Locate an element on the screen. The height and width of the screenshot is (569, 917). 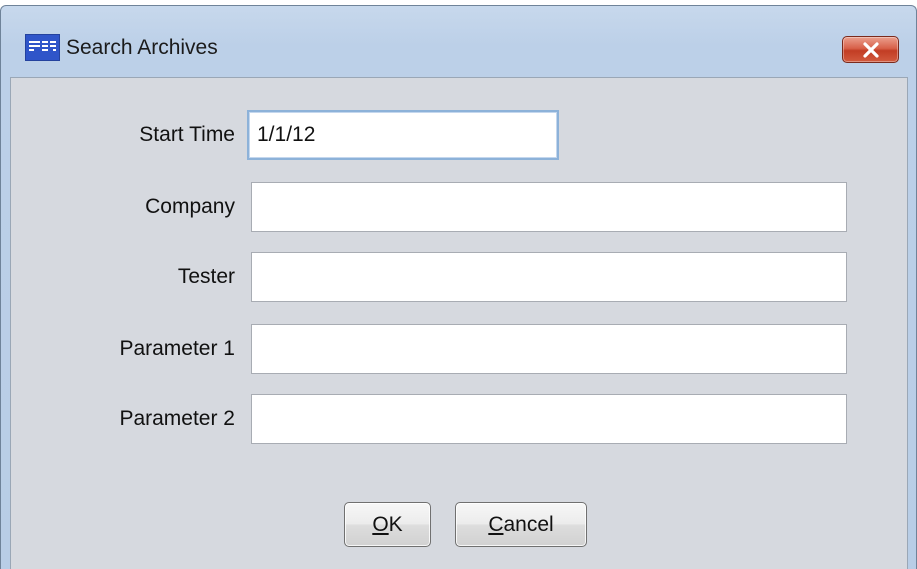
ok-mnemonic: O is located at coordinates (380, 524).